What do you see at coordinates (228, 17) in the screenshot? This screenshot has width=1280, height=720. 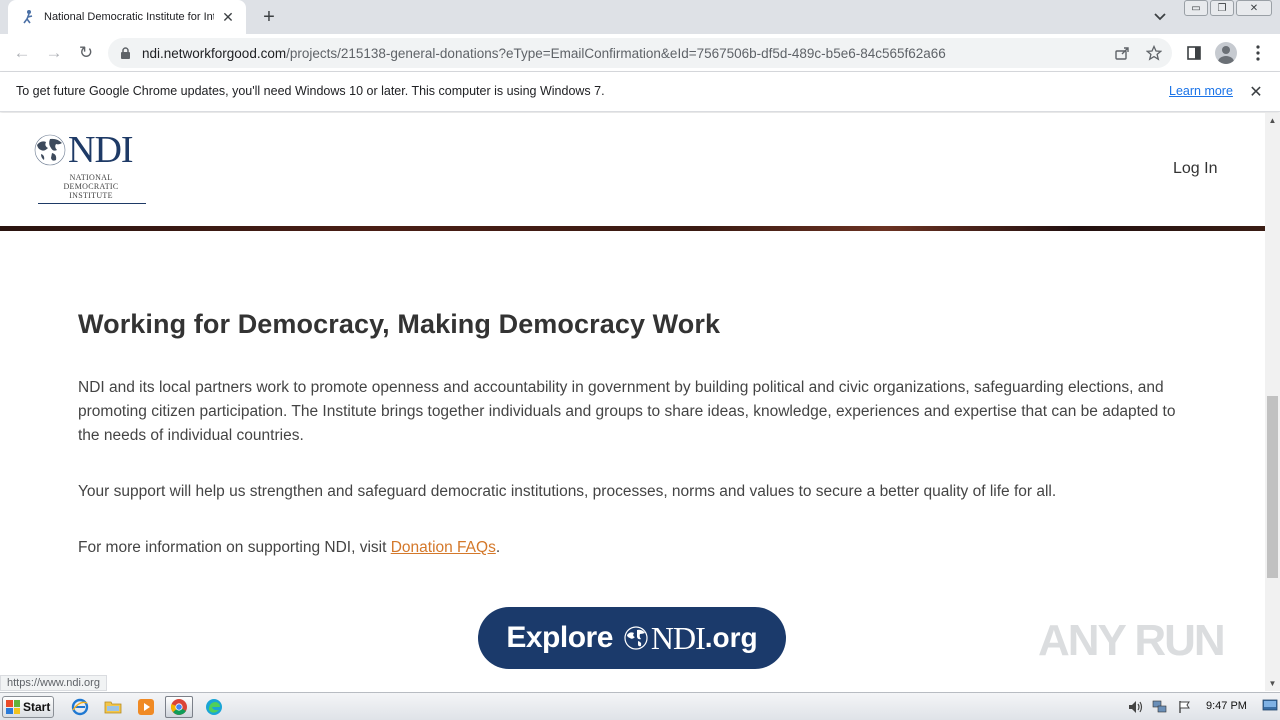 I see `tab-close-icon: ✕` at bounding box center [228, 17].